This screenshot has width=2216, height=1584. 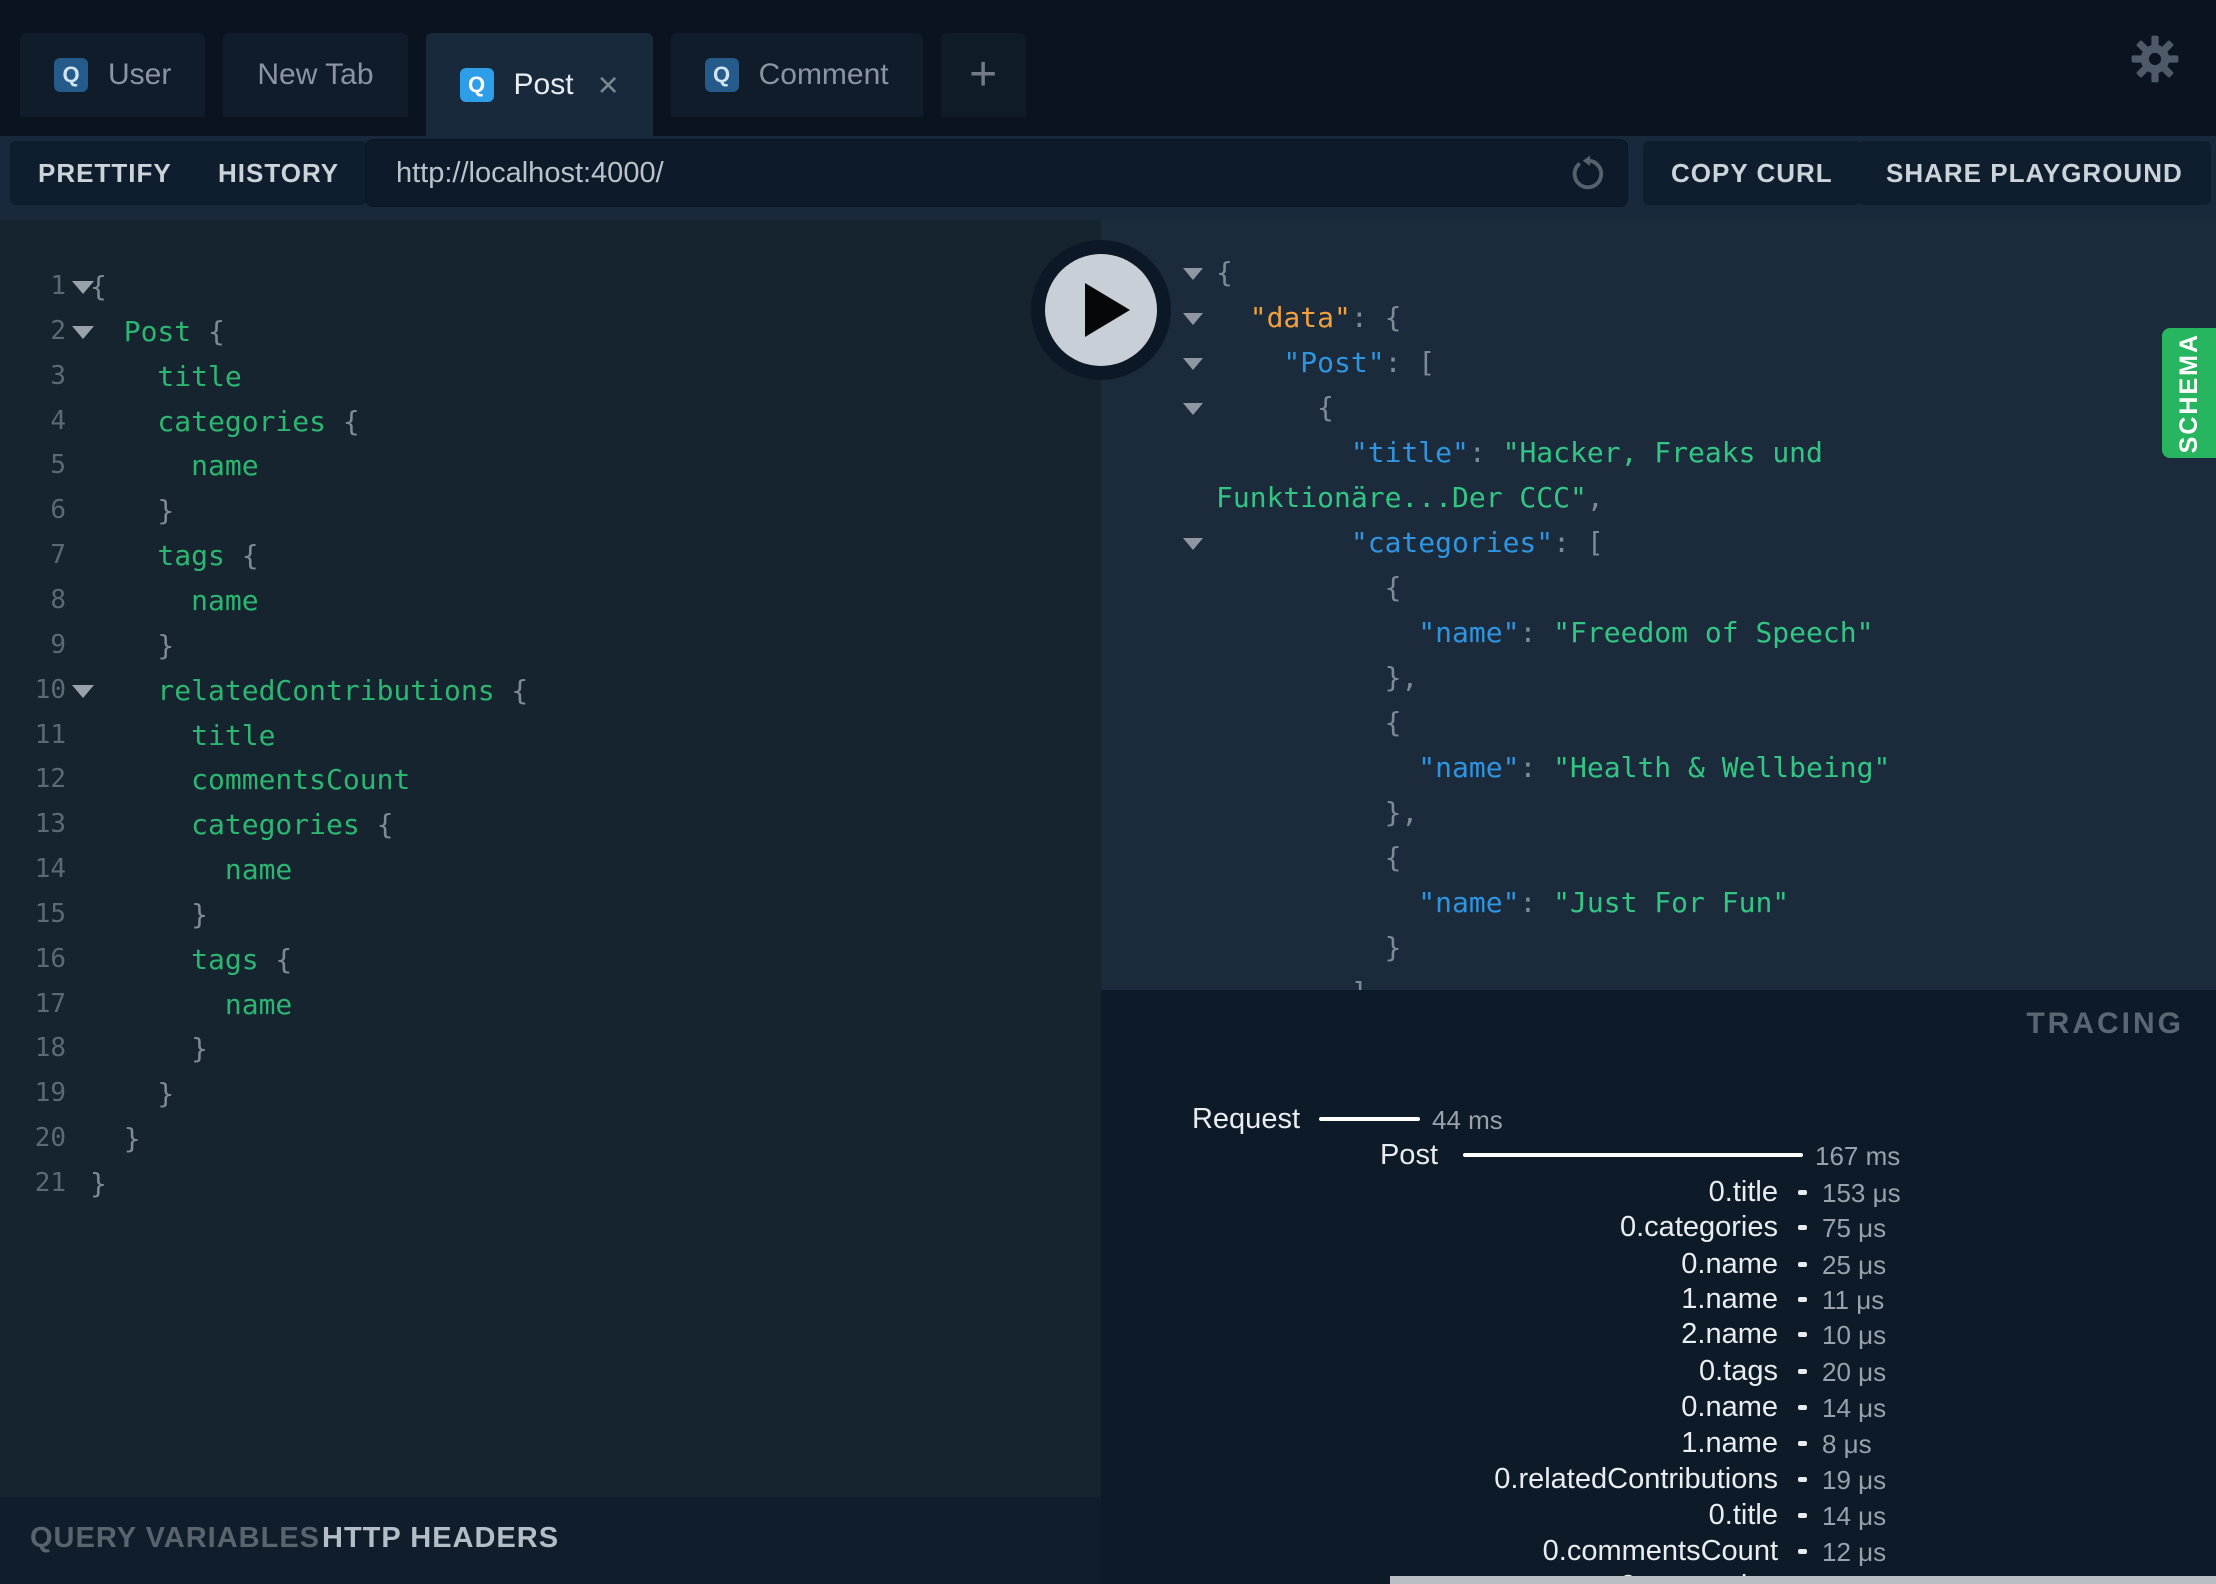 I want to click on code-text: },, so click(x=1317, y=812).